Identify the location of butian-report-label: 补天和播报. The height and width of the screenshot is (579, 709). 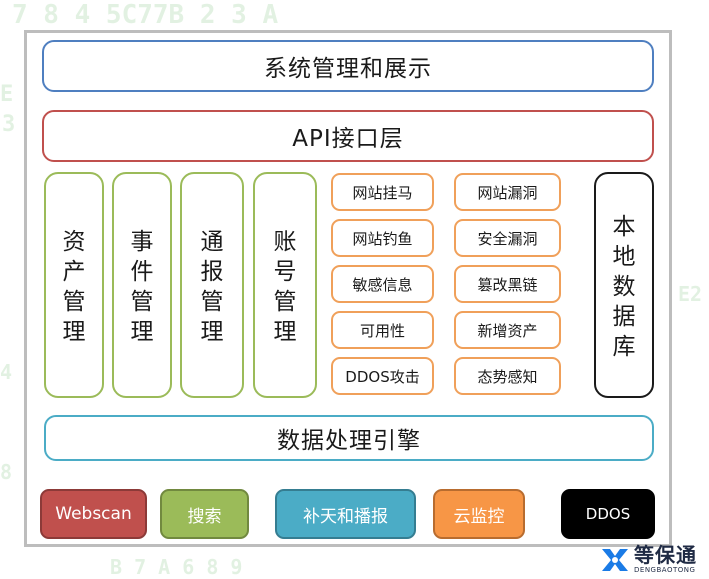
(345, 516).